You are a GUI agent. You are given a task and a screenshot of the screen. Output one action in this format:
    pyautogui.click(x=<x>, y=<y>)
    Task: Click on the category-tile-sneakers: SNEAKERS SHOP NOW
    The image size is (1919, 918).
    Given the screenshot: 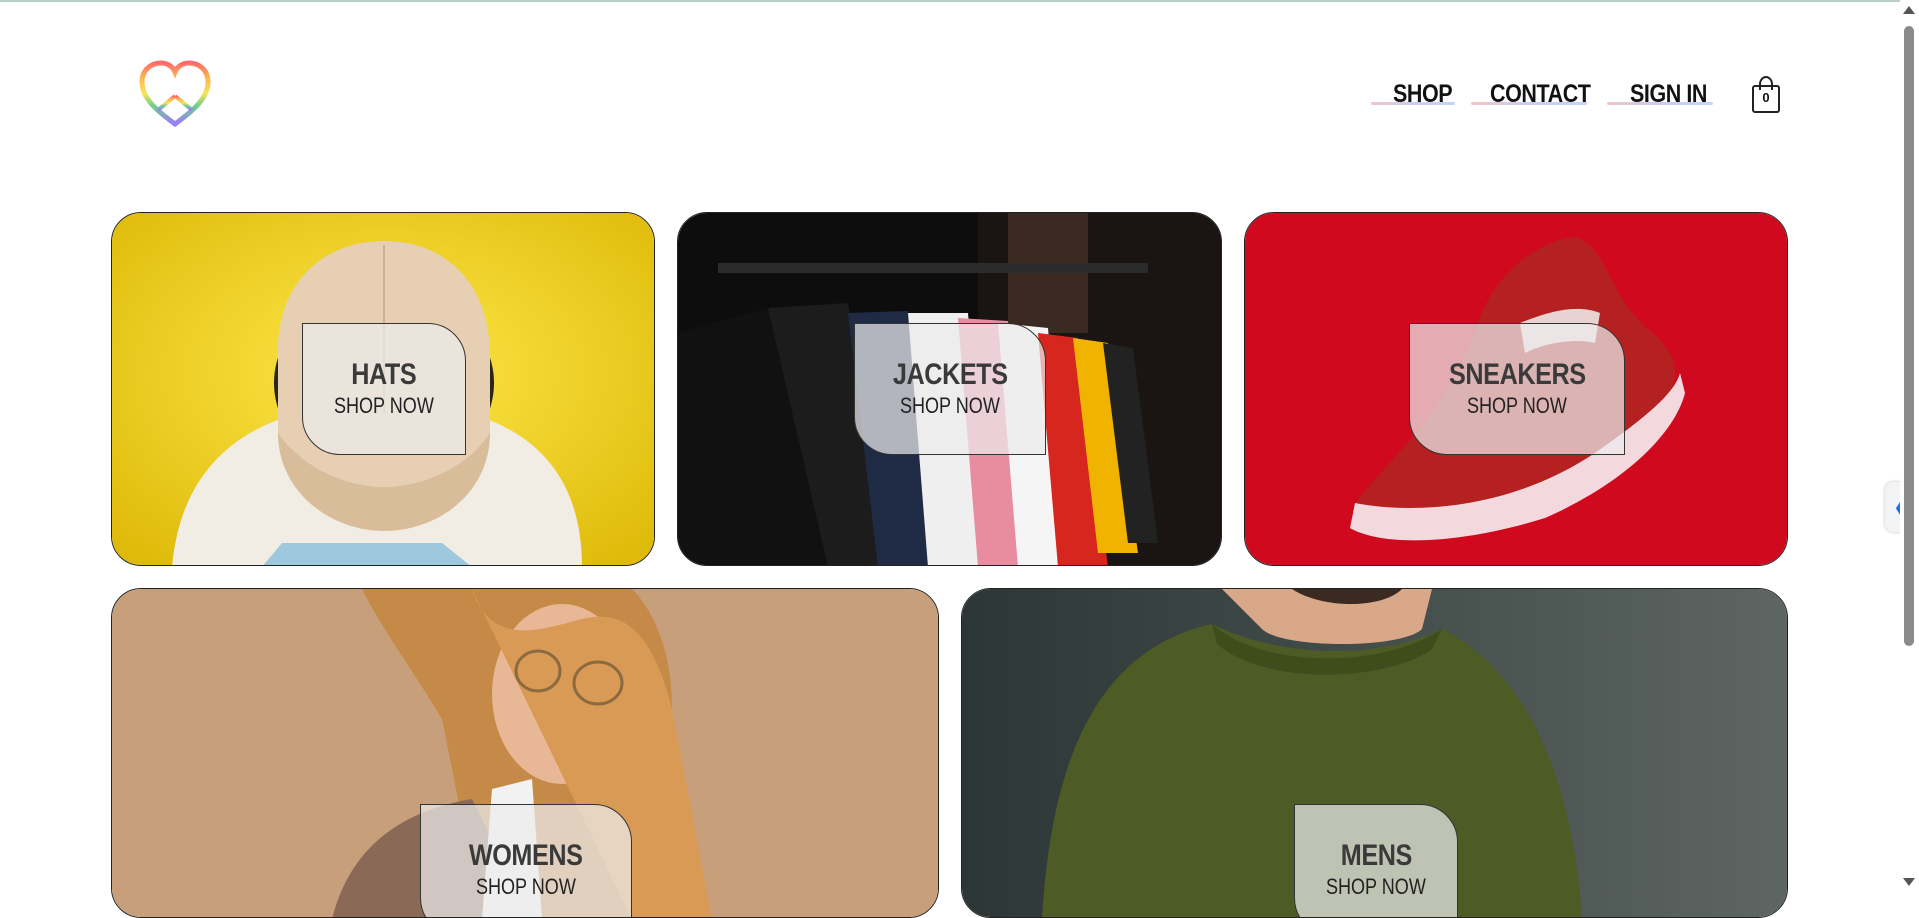 What is the action you would take?
    pyautogui.click(x=1516, y=389)
    